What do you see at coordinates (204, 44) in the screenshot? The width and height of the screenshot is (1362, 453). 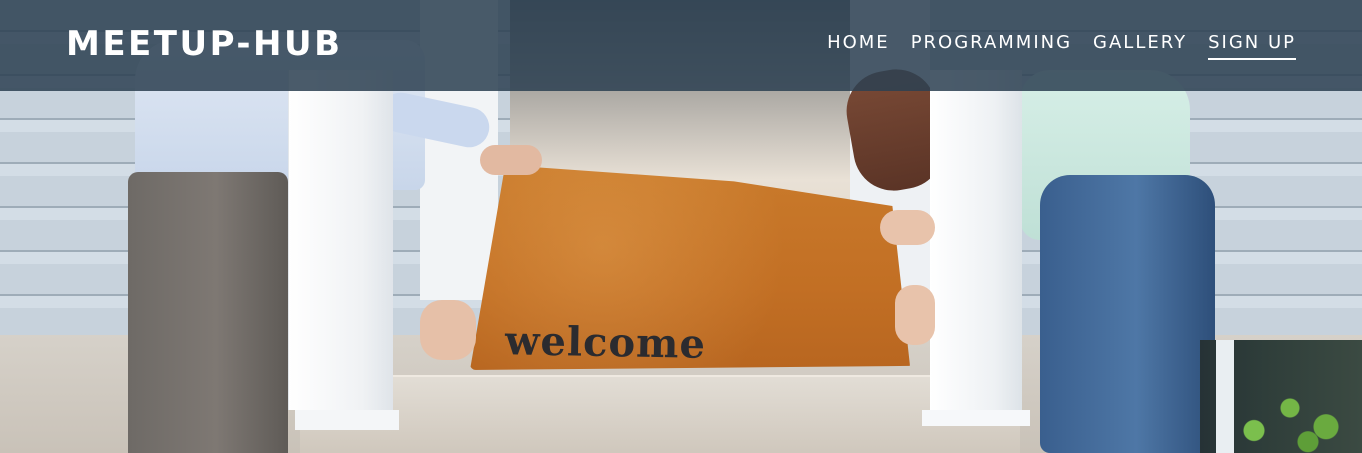 I see `brand-logo: MEETUP-HUB` at bounding box center [204, 44].